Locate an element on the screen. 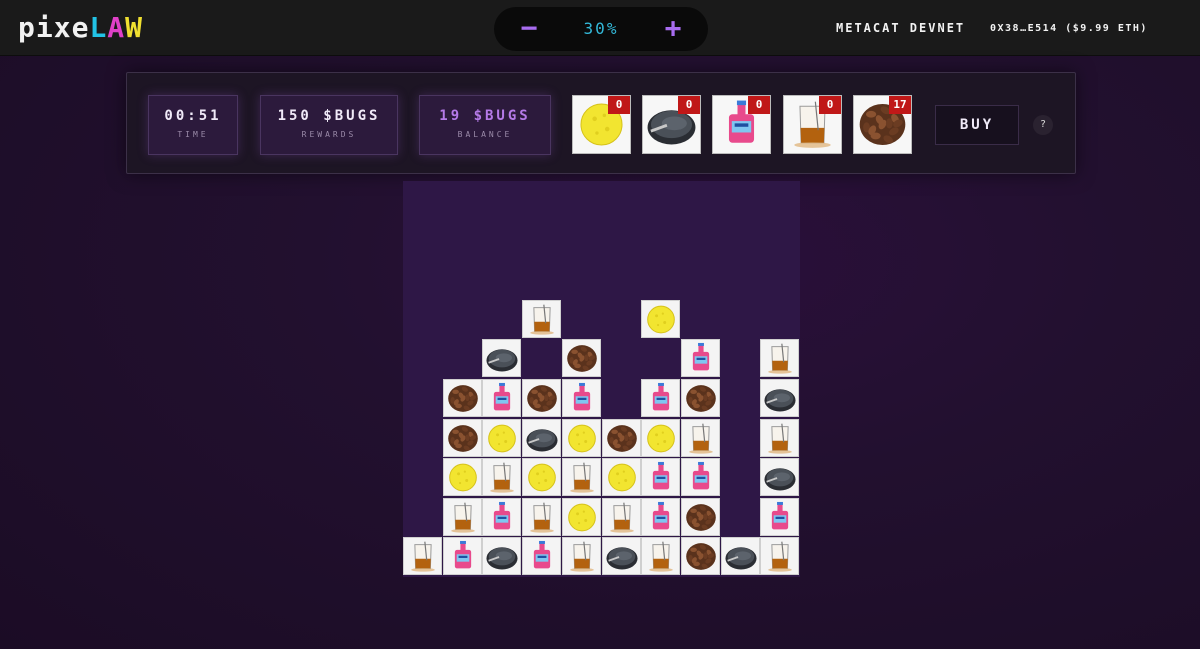 The width and height of the screenshot is (1200, 649). pixelaw-logo: pixeLAW is located at coordinates (80, 28).